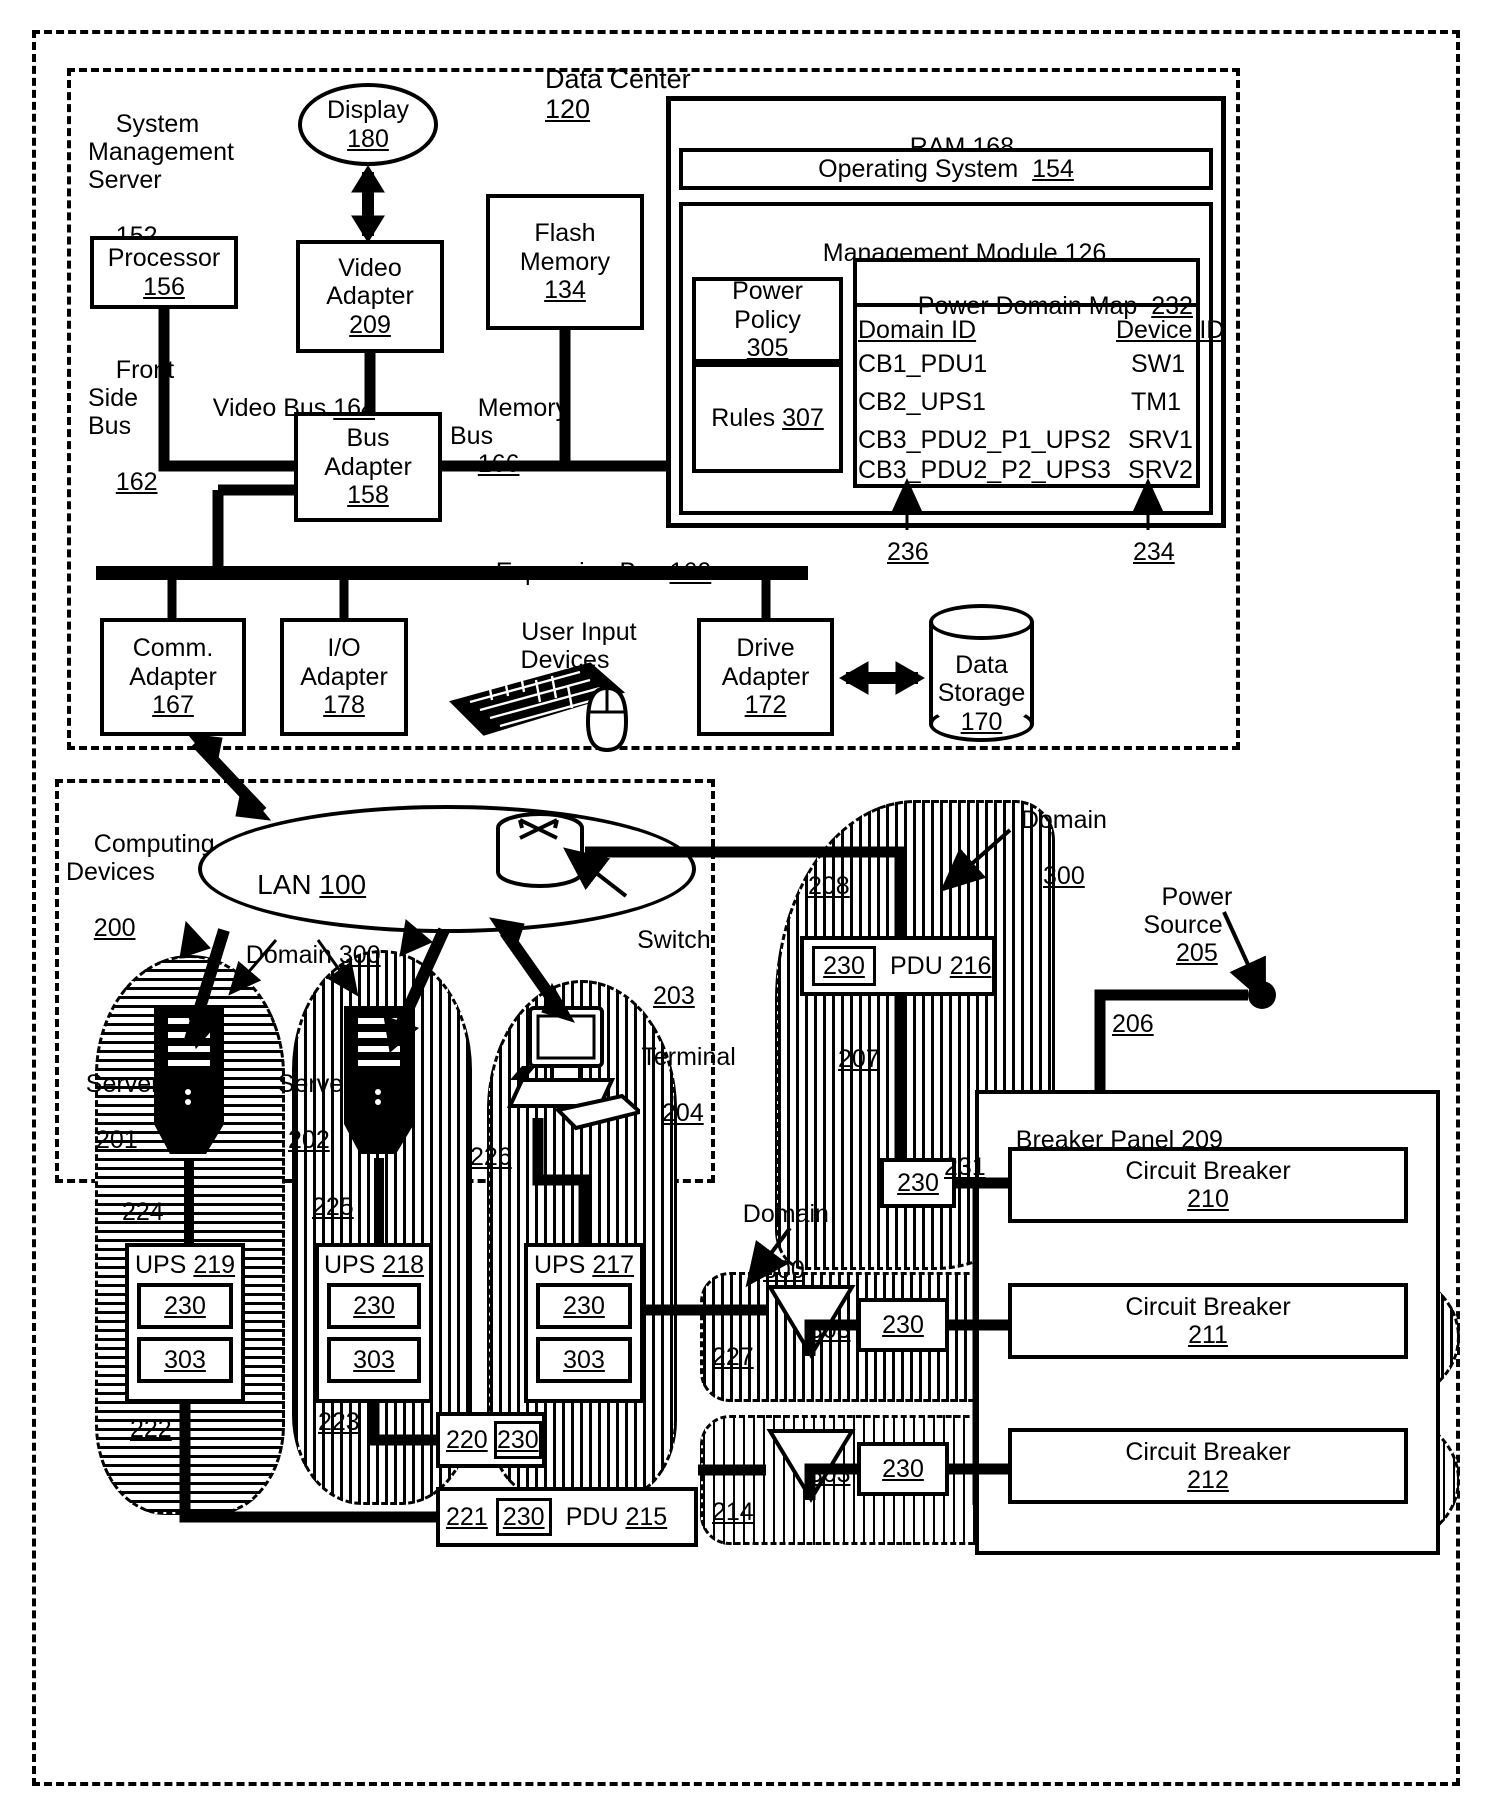  Describe the element at coordinates (733, 1512) in the screenshot. I see `conductor-214: 214` at that location.